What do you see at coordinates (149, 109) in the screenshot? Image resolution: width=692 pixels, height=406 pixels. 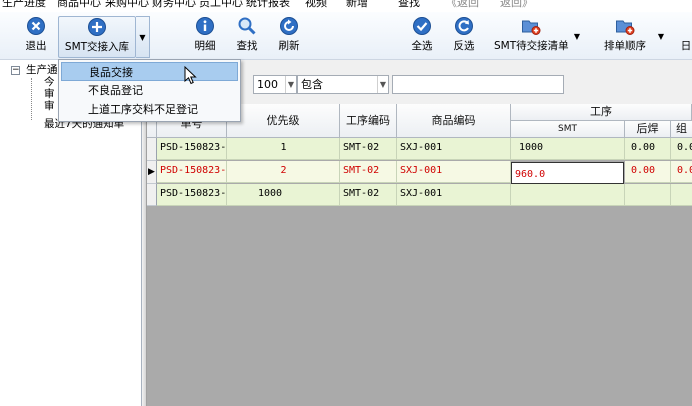 I see `menu-item-shortage-register: 上道工序交料不足登记` at bounding box center [149, 109].